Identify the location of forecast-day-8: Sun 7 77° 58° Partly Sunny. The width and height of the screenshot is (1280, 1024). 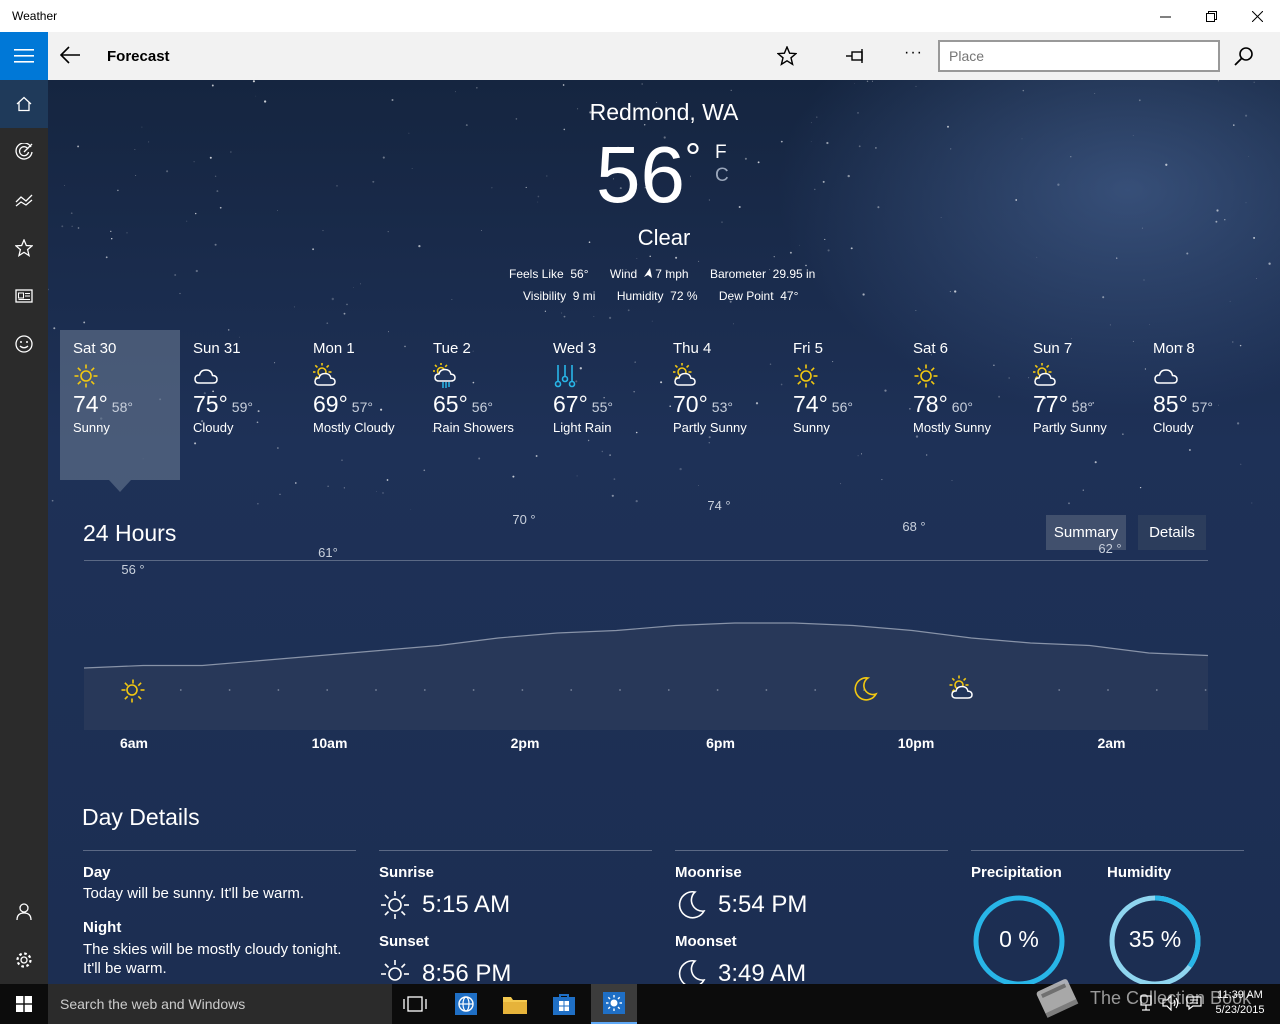
(1080, 405).